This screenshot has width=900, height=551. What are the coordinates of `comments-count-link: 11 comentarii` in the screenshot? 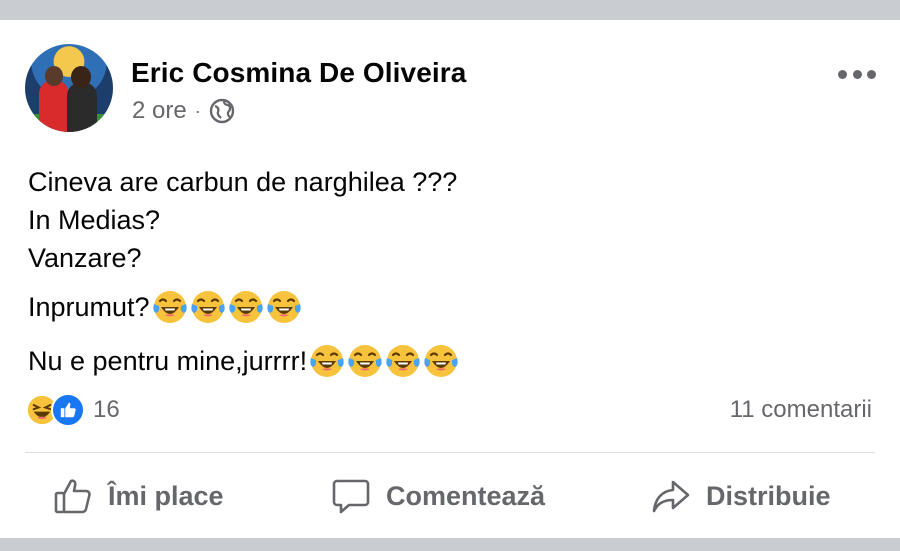 It's located at (801, 410).